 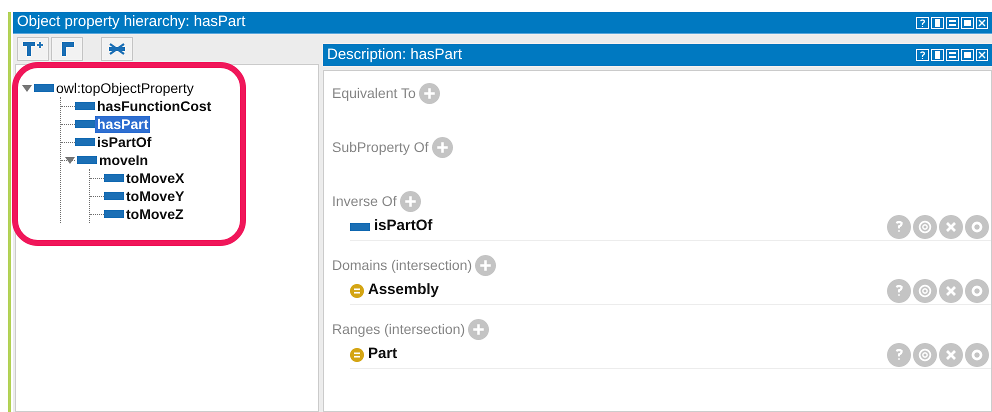 I want to click on entity-name: Part, so click(x=383, y=354).